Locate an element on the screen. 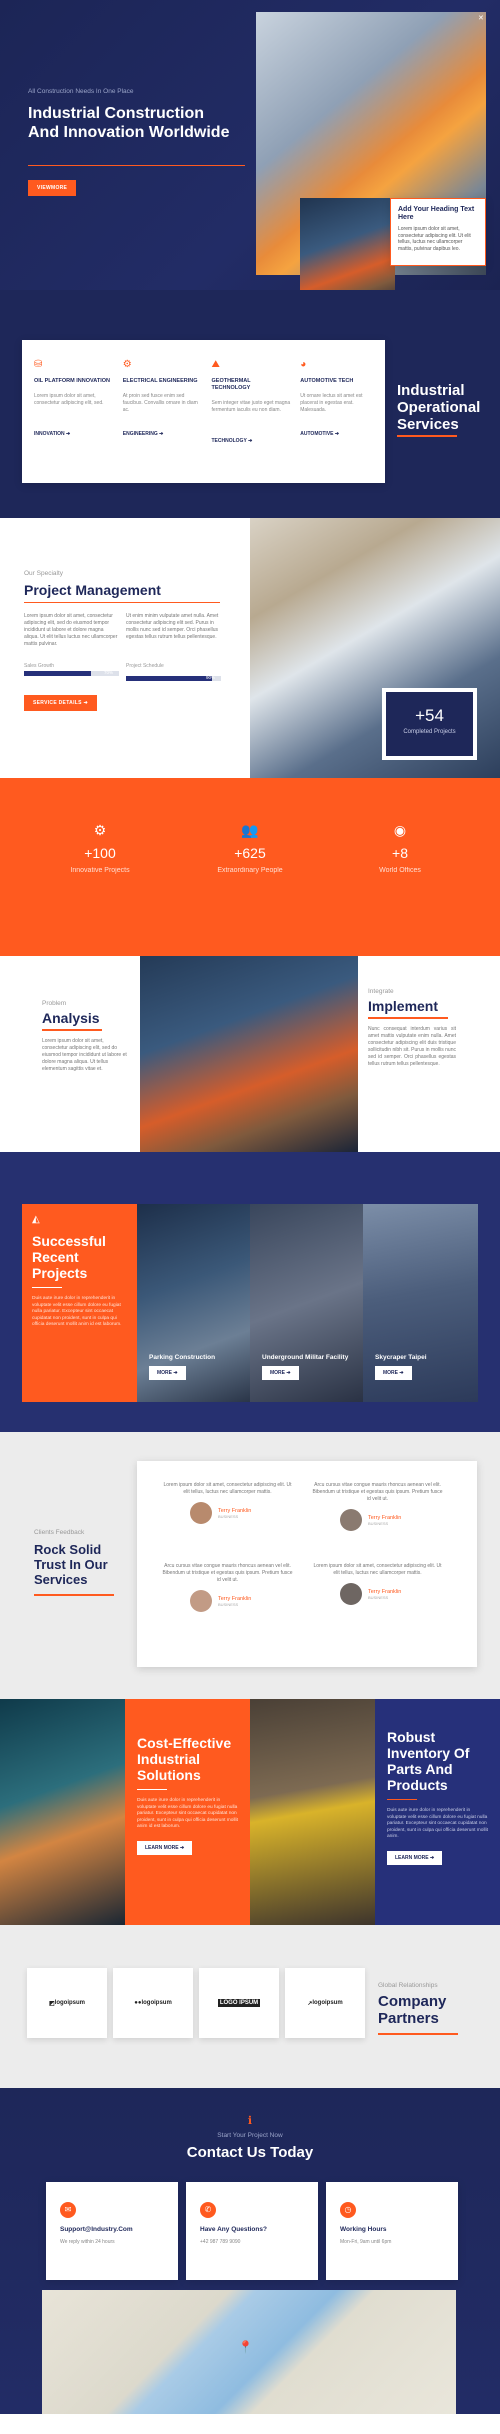 The width and height of the screenshot is (500, 2434). automotive-link: AUTOMOTIVE ➔ is located at coordinates (339, 434).